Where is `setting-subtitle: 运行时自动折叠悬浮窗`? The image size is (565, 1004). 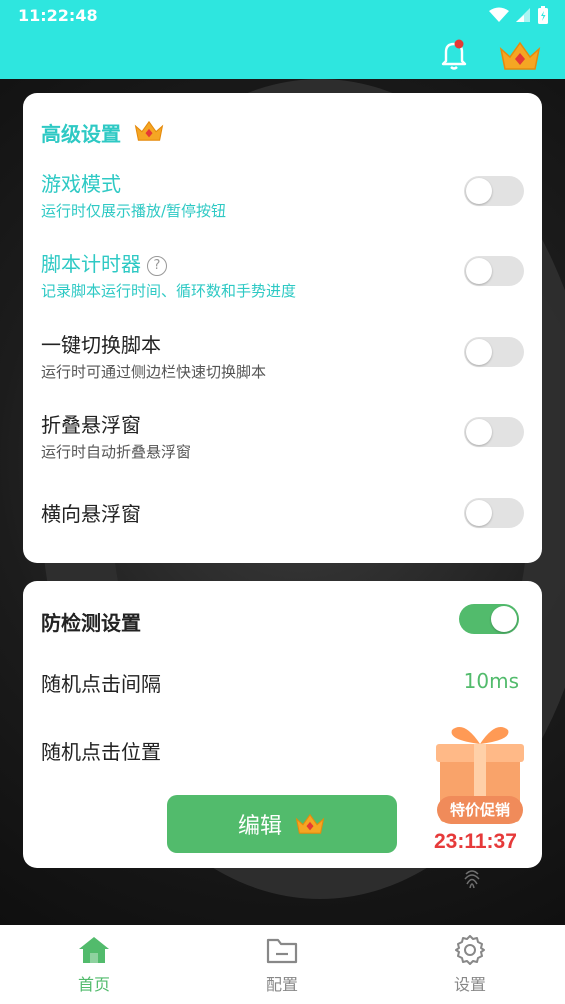 setting-subtitle: 运行时自动折叠悬浮窗 is located at coordinates (116, 452).